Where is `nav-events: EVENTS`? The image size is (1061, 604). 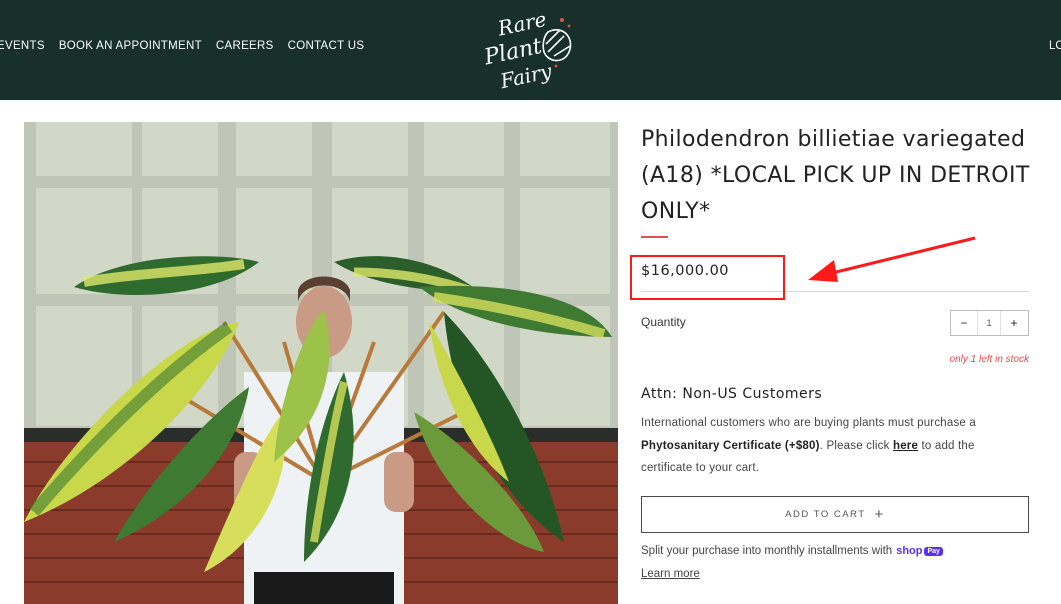
nav-events: EVENTS is located at coordinates (22, 46).